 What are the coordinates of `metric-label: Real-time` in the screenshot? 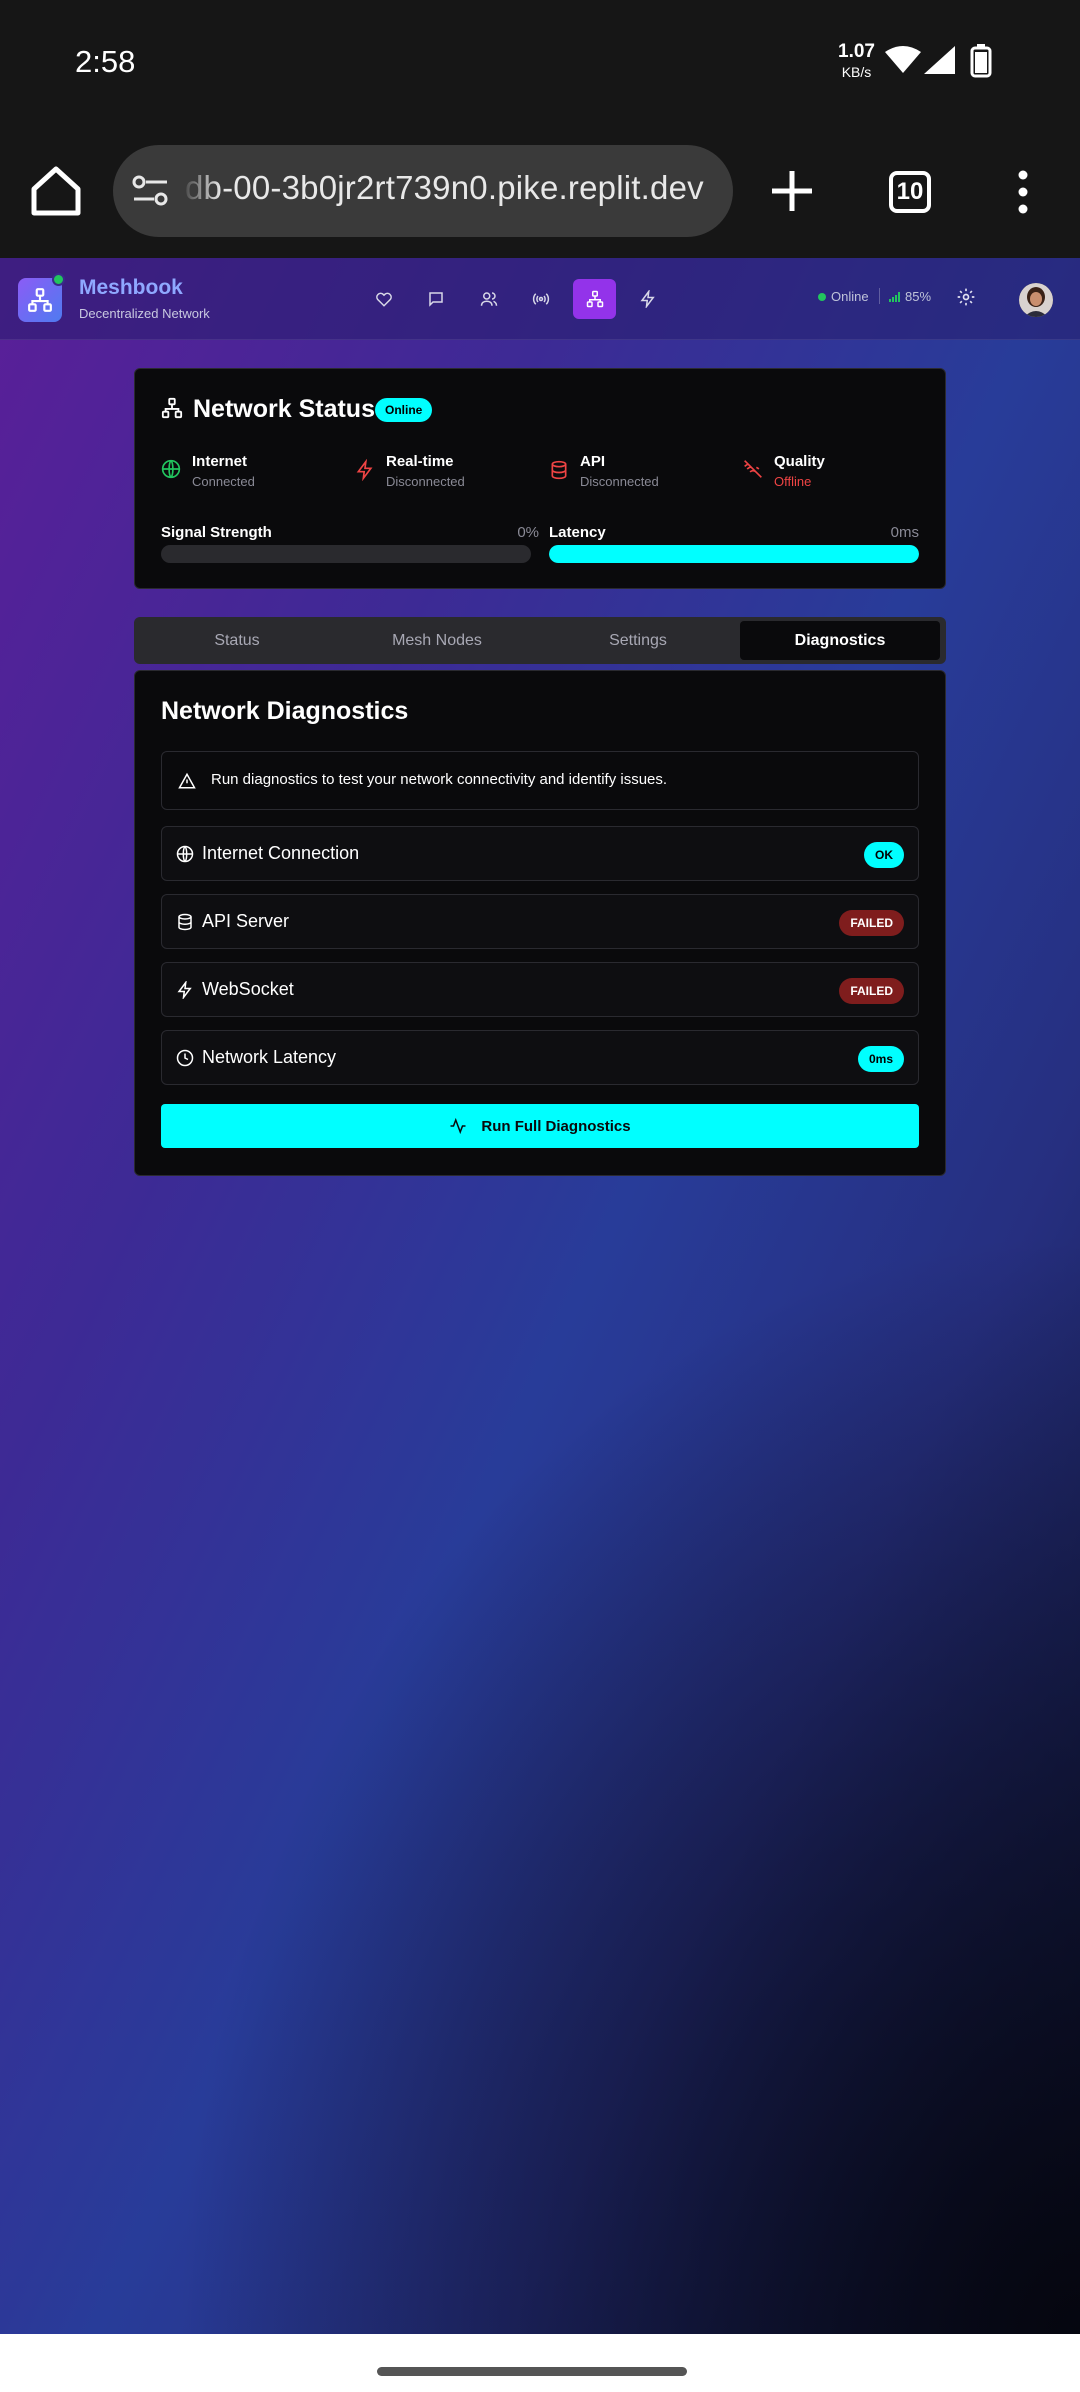 It's located at (420, 461).